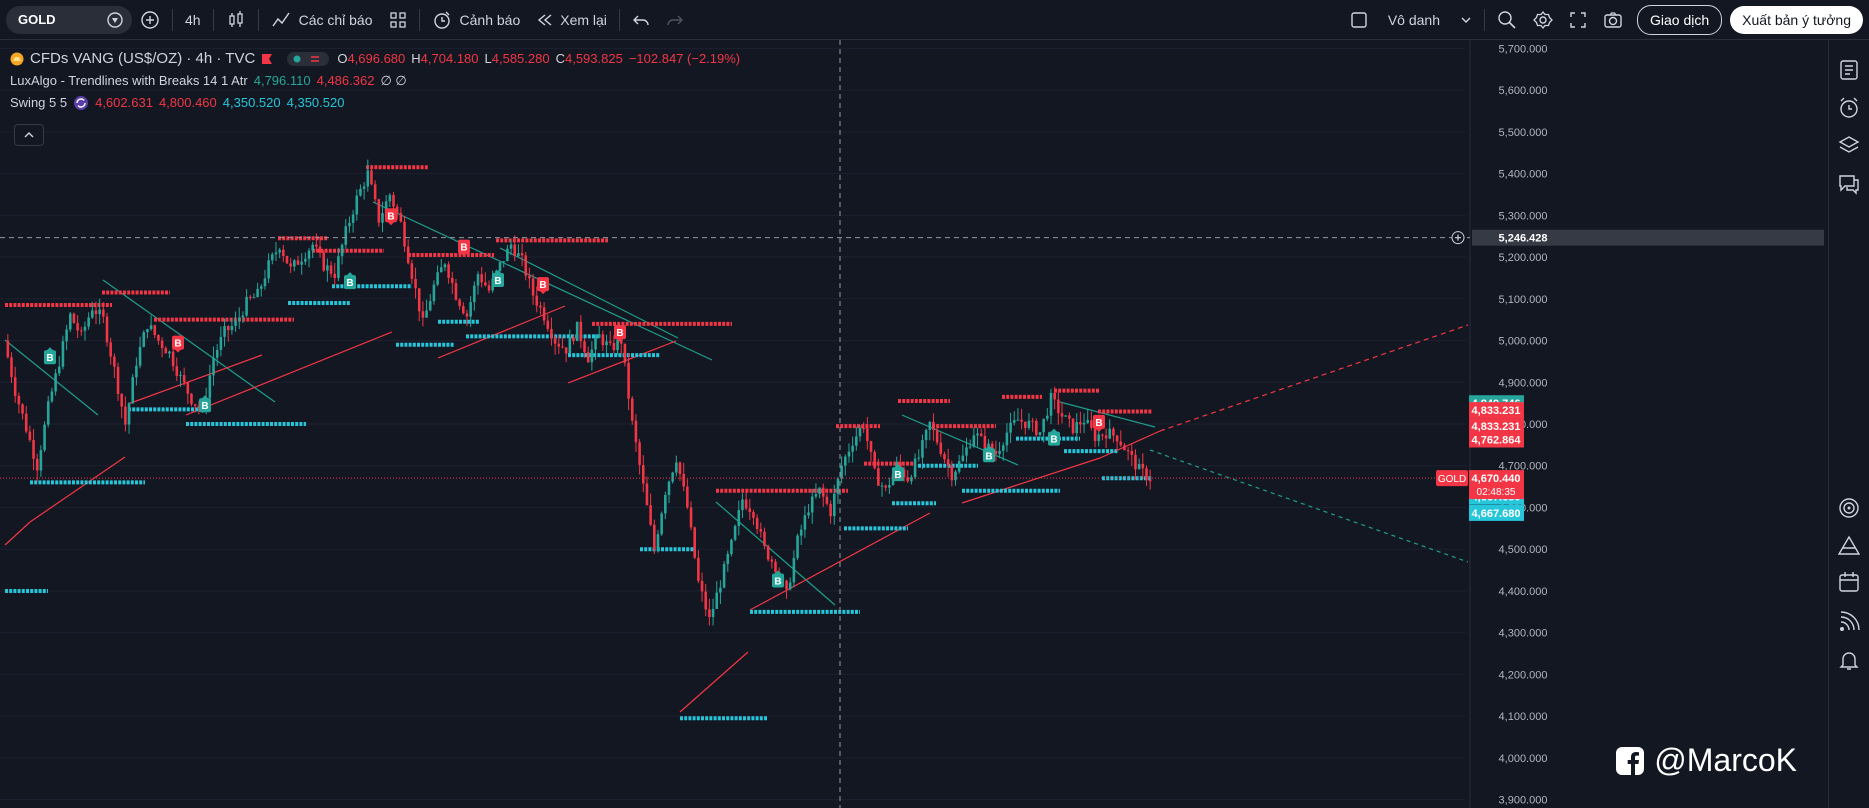  What do you see at coordinates (282, 80) in the screenshot?
I see `indicator-value: 4,796.110` at bounding box center [282, 80].